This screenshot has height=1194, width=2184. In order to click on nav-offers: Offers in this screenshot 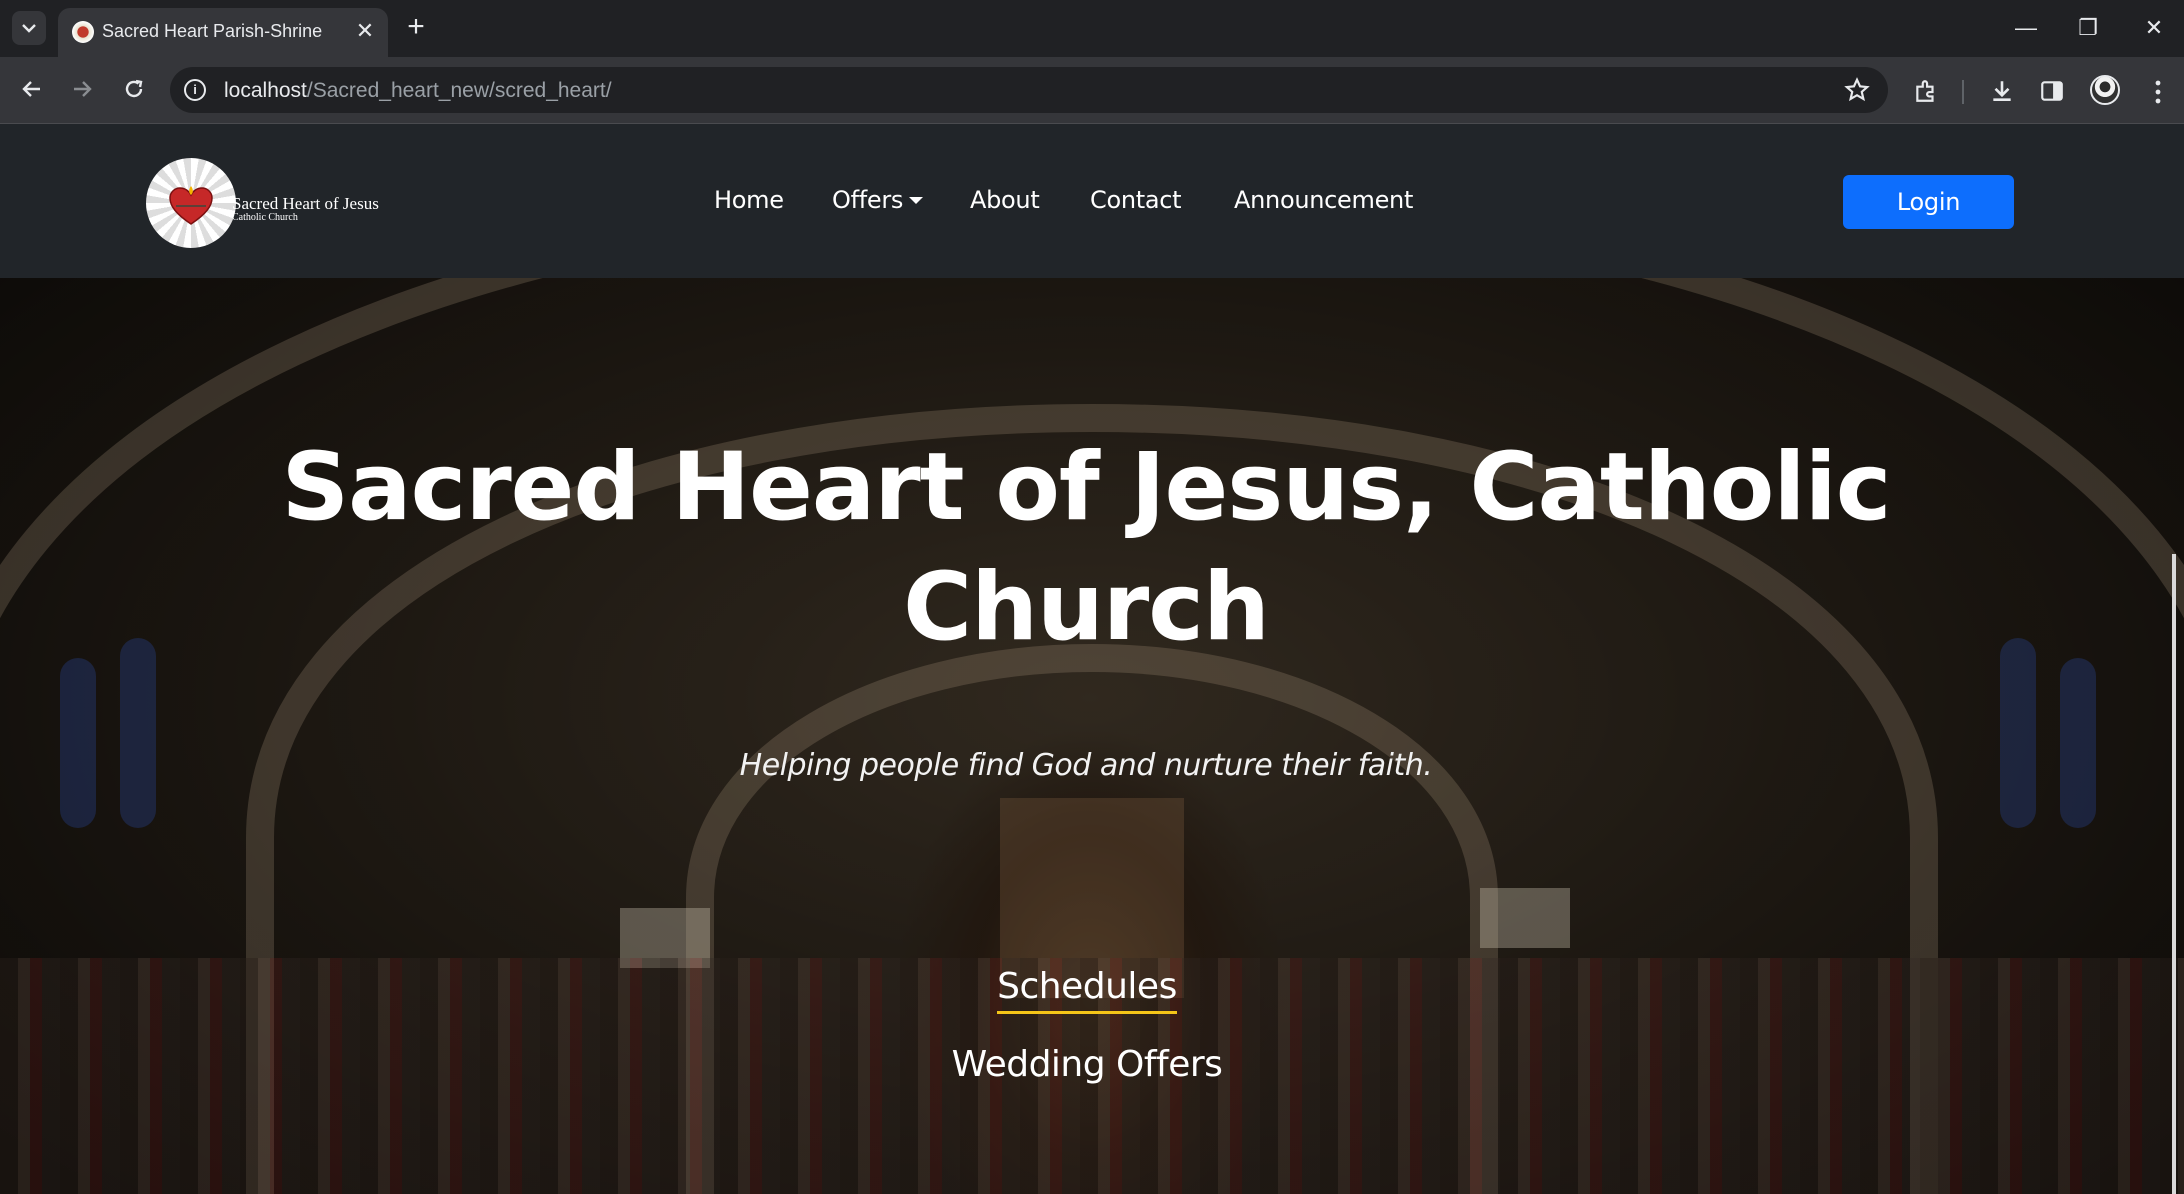, I will do `click(878, 200)`.